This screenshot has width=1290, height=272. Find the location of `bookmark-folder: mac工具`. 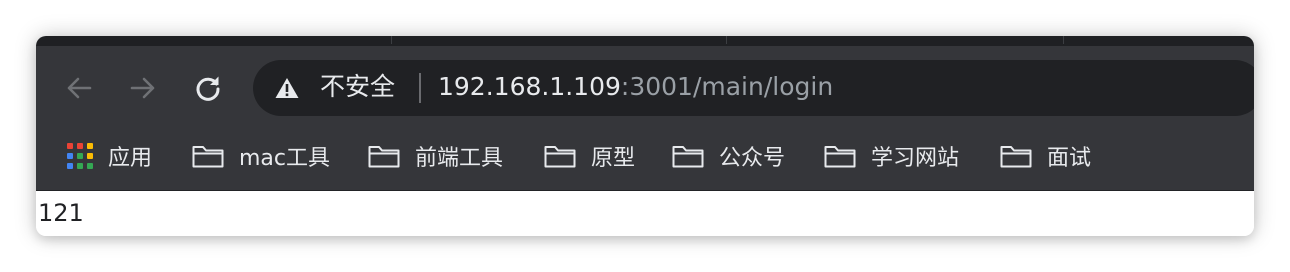

bookmark-folder: mac工具 is located at coordinates (261, 156).